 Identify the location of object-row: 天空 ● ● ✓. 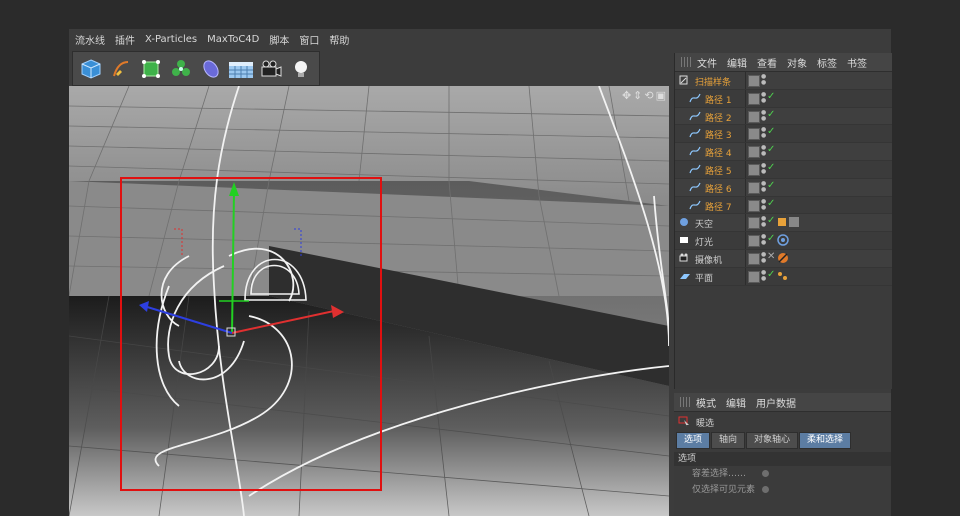
(783, 223).